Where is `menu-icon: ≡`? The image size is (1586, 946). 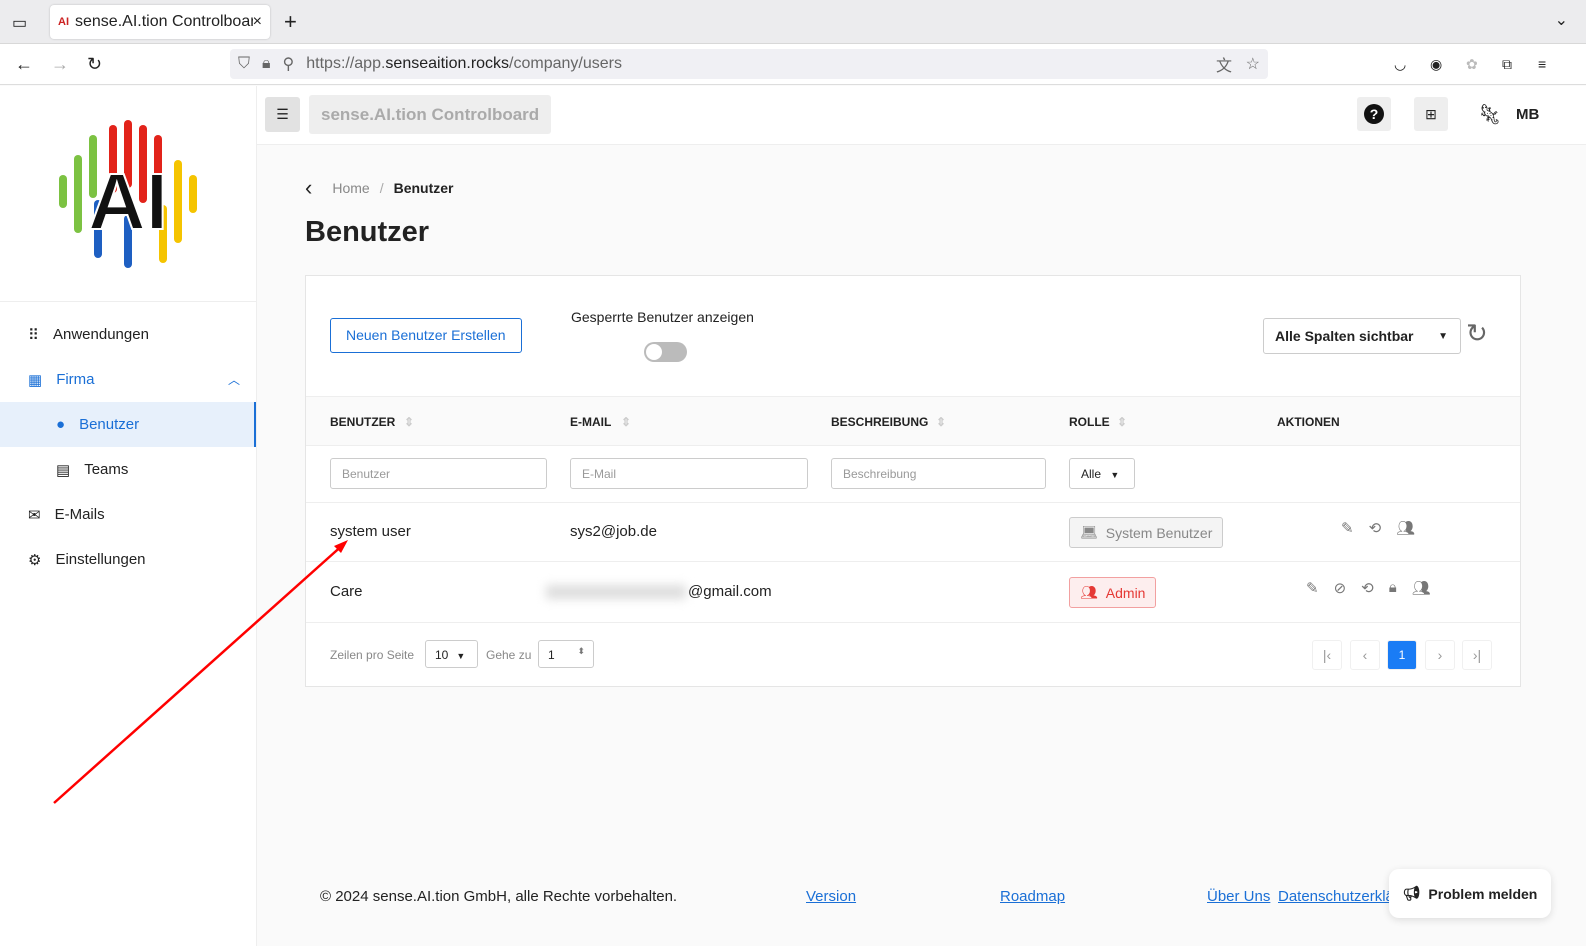 menu-icon: ≡ is located at coordinates (1542, 64).